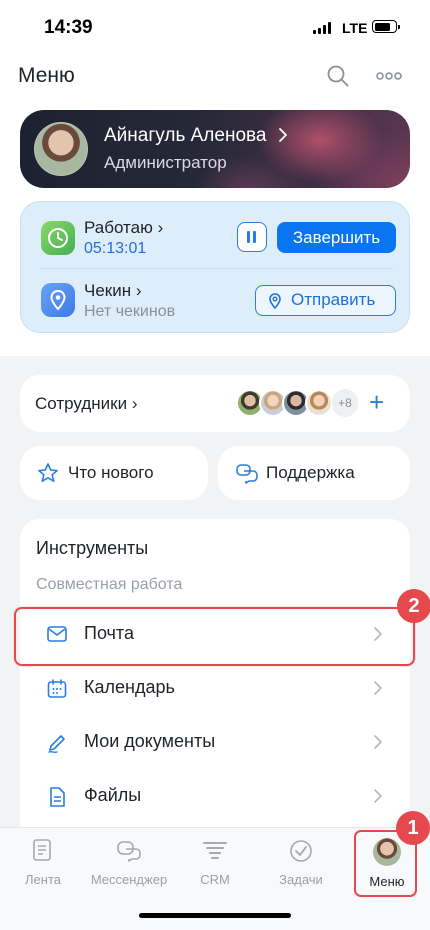 This screenshot has width=430, height=930. Describe the element at coordinates (46, 75) in the screenshot. I see `page-title: Меню` at that location.